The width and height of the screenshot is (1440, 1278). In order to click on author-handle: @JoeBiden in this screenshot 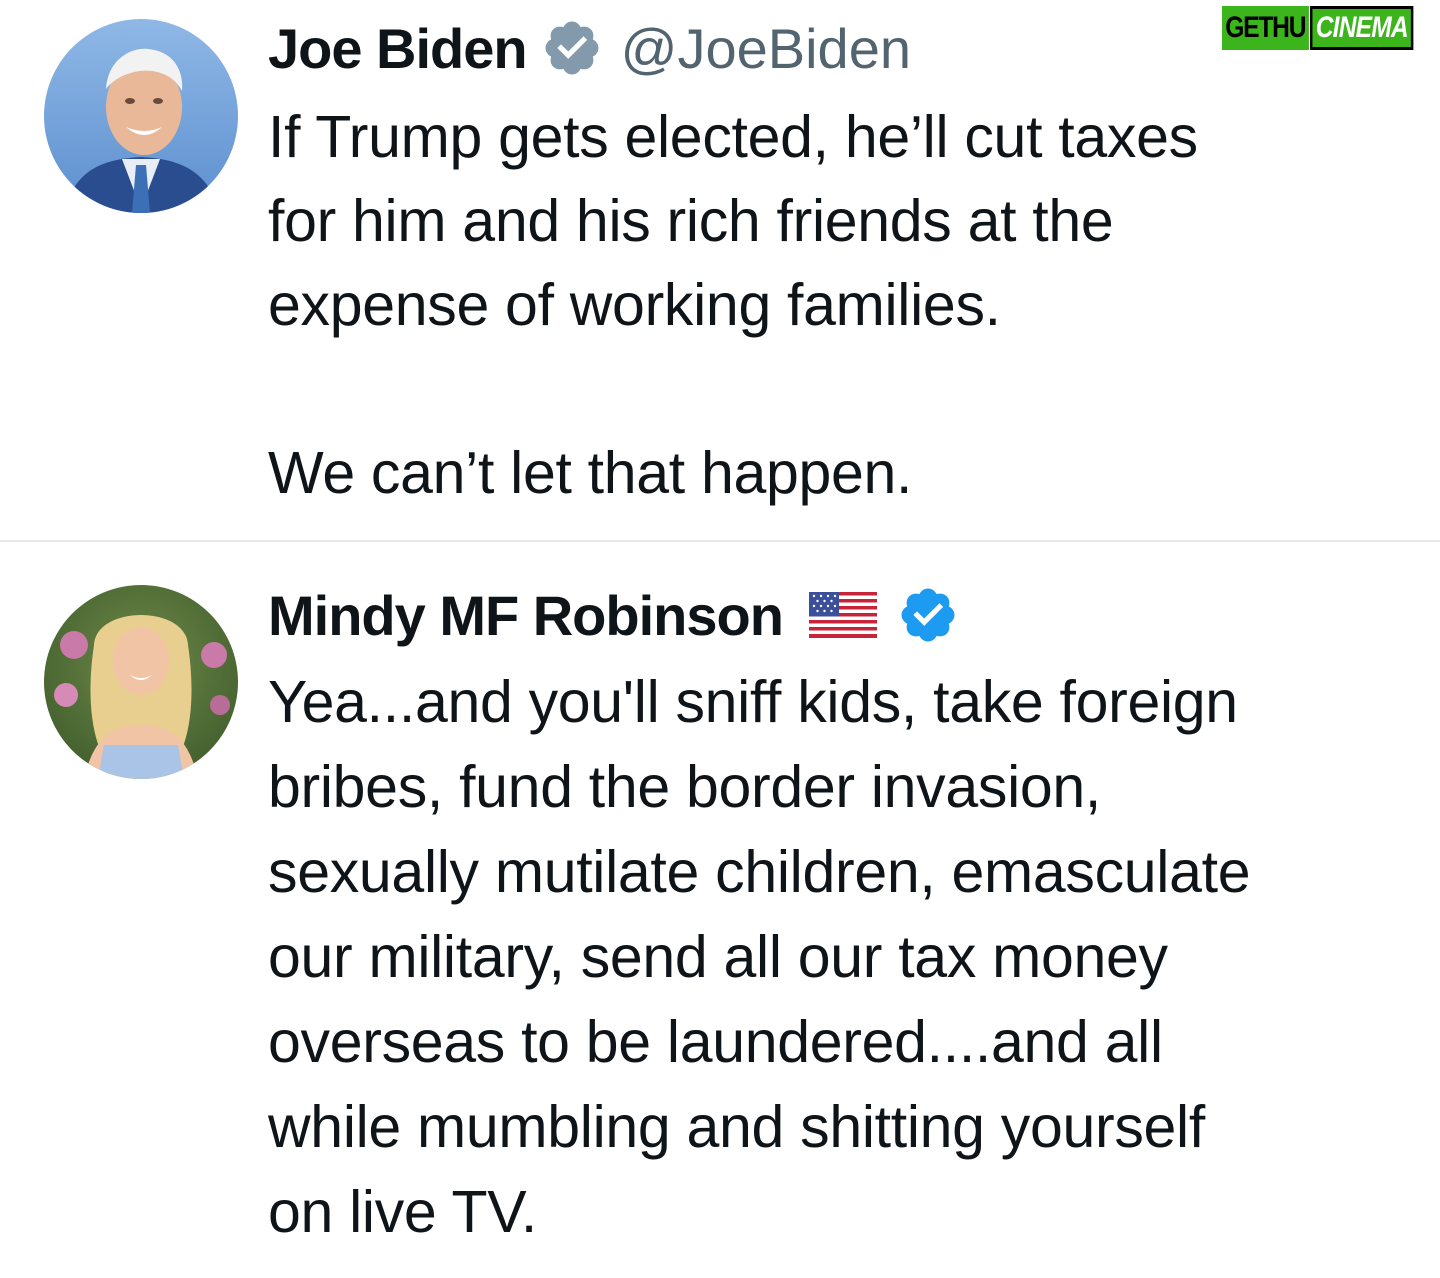, I will do `click(766, 48)`.